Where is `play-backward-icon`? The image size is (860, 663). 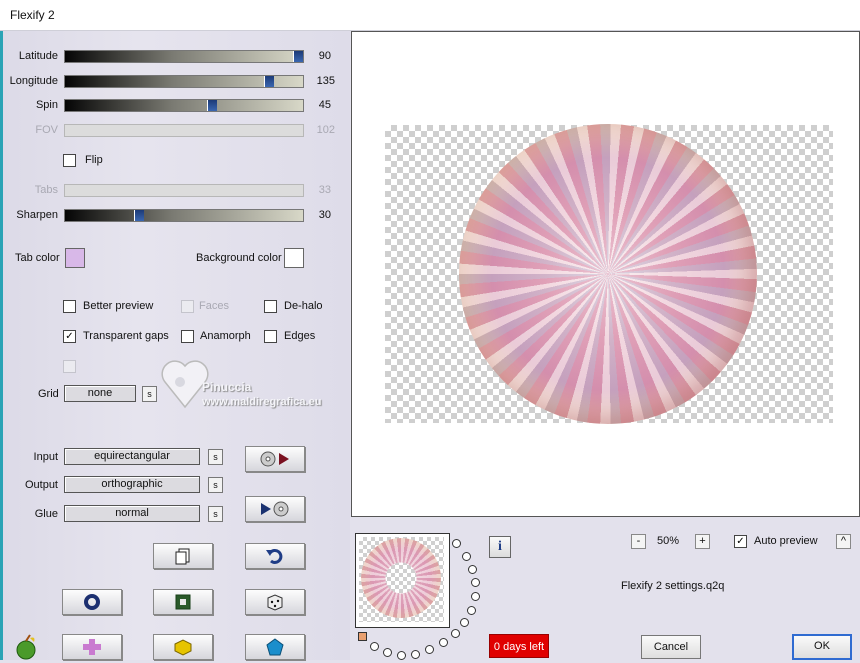 play-backward-icon is located at coordinates (275, 509).